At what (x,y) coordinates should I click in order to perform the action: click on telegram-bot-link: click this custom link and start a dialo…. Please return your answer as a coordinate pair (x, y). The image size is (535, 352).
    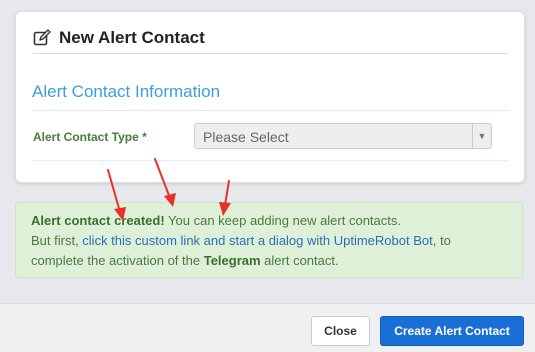
    Looking at the image, I should click on (257, 240).